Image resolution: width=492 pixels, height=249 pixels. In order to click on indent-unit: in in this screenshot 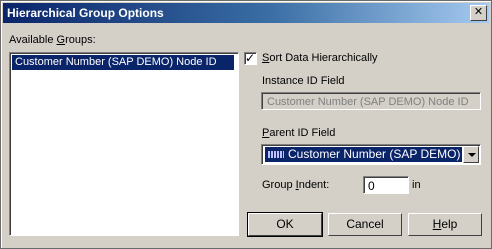, I will do `click(416, 185)`.